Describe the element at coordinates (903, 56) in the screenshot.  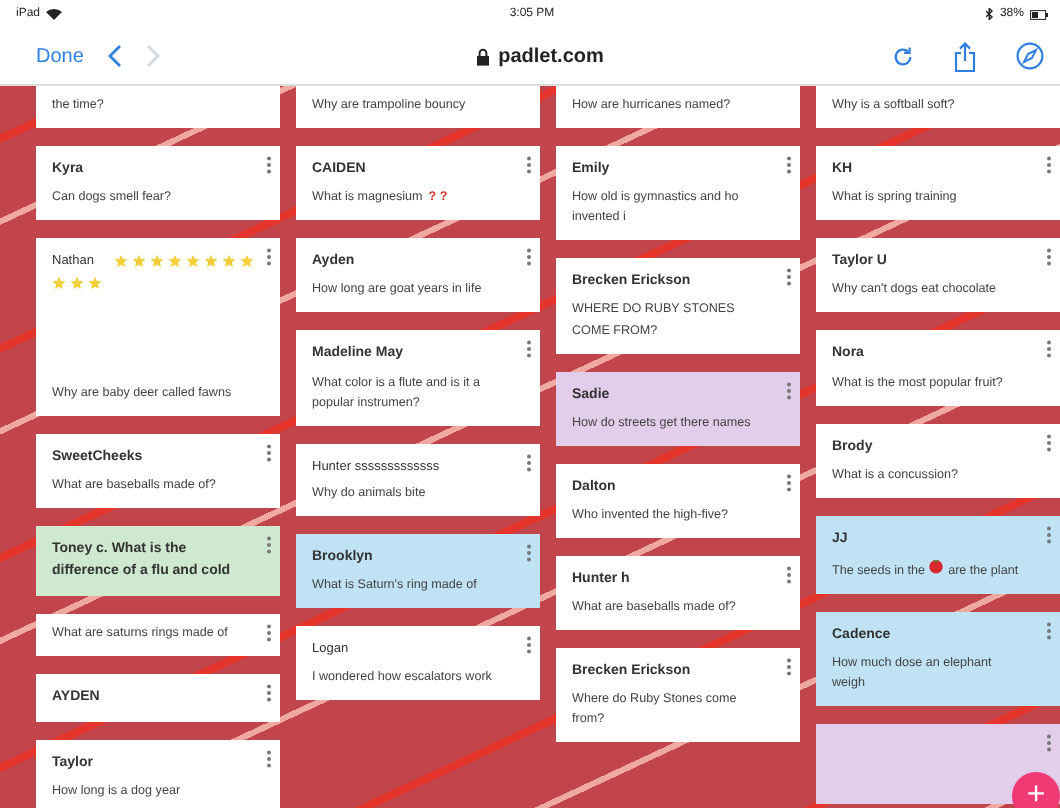
I see `reload-button` at that location.